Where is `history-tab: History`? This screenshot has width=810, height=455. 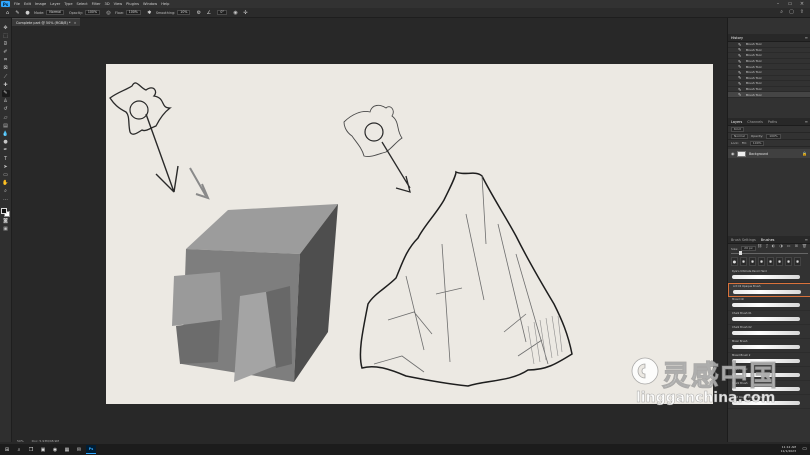 history-tab: History is located at coordinates (737, 38).